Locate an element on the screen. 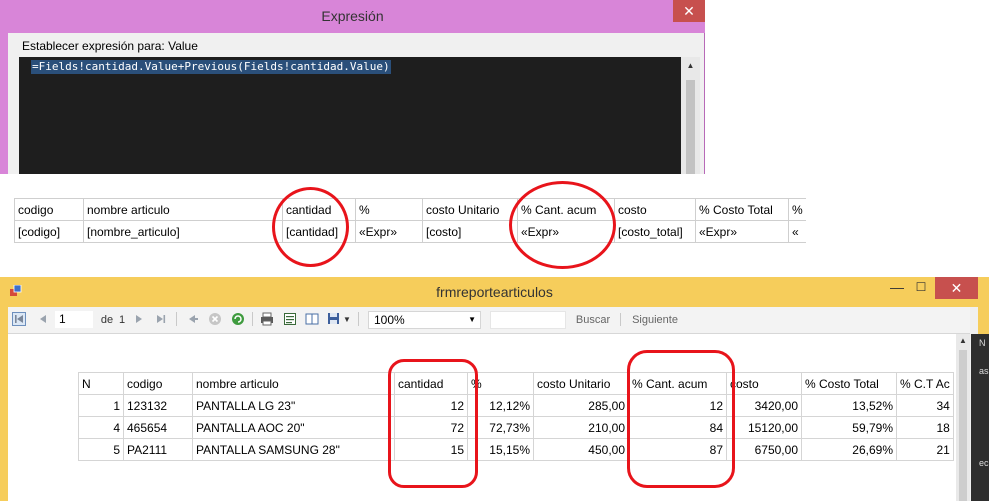 The height and width of the screenshot is (501, 989). report-cell: 123132 is located at coordinates (158, 405).